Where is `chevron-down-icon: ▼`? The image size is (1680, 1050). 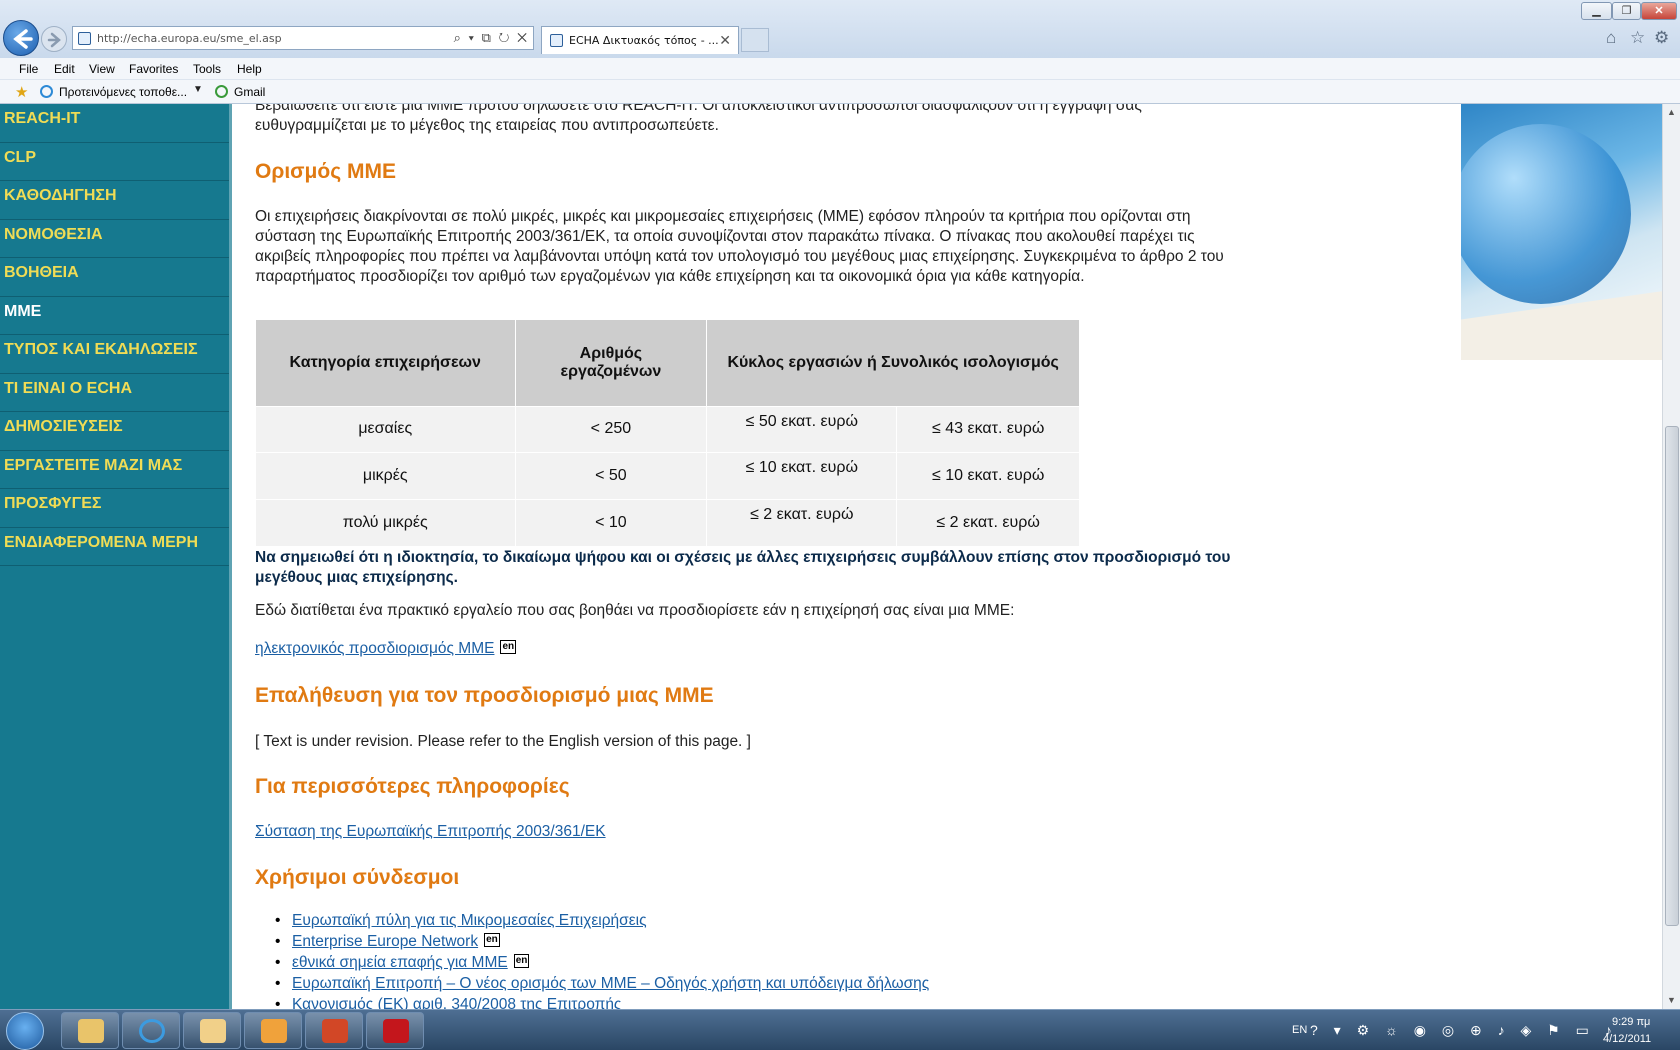
chevron-down-icon: ▼ is located at coordinates (198, 89).